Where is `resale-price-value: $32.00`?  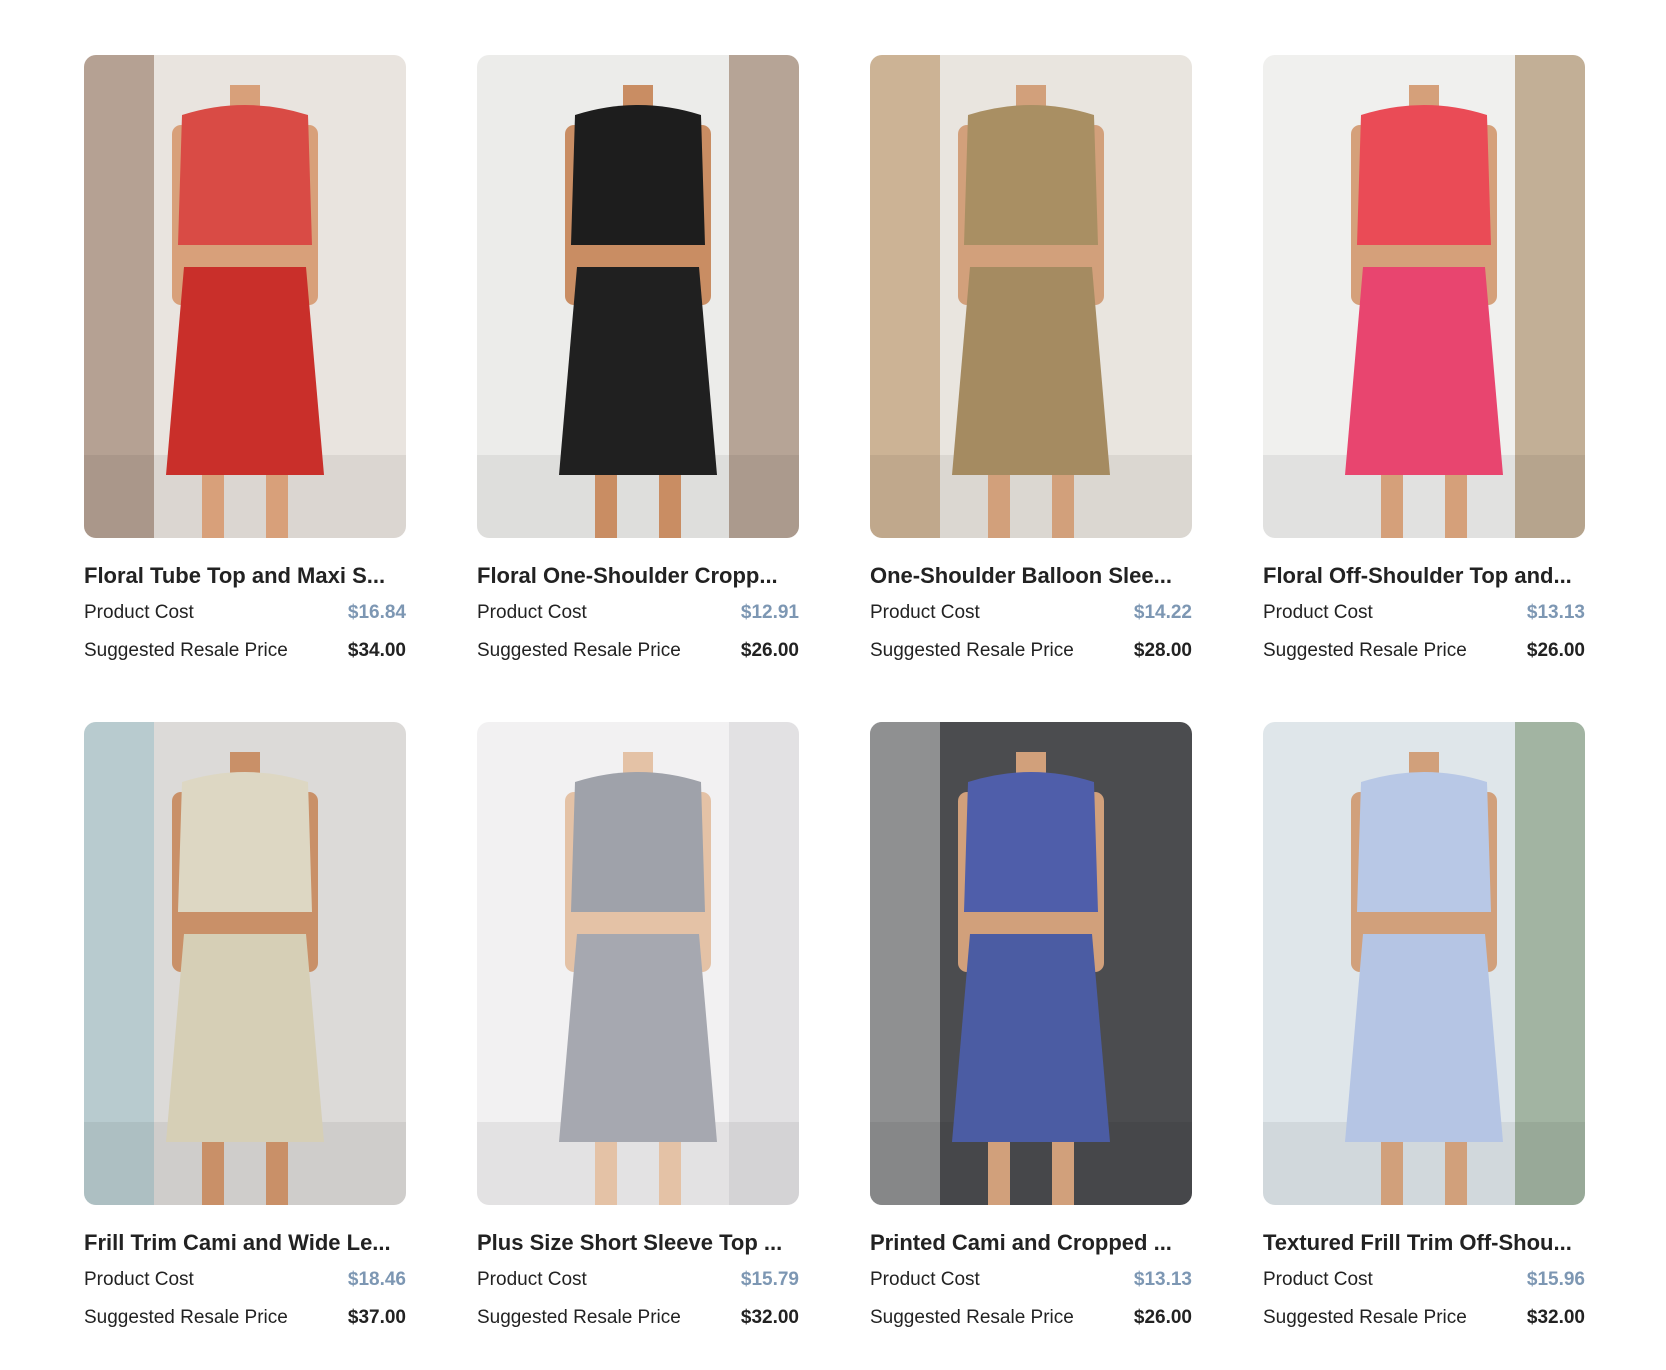 resale-price-value: $32.00 is located at coordinates (1555, 1317).